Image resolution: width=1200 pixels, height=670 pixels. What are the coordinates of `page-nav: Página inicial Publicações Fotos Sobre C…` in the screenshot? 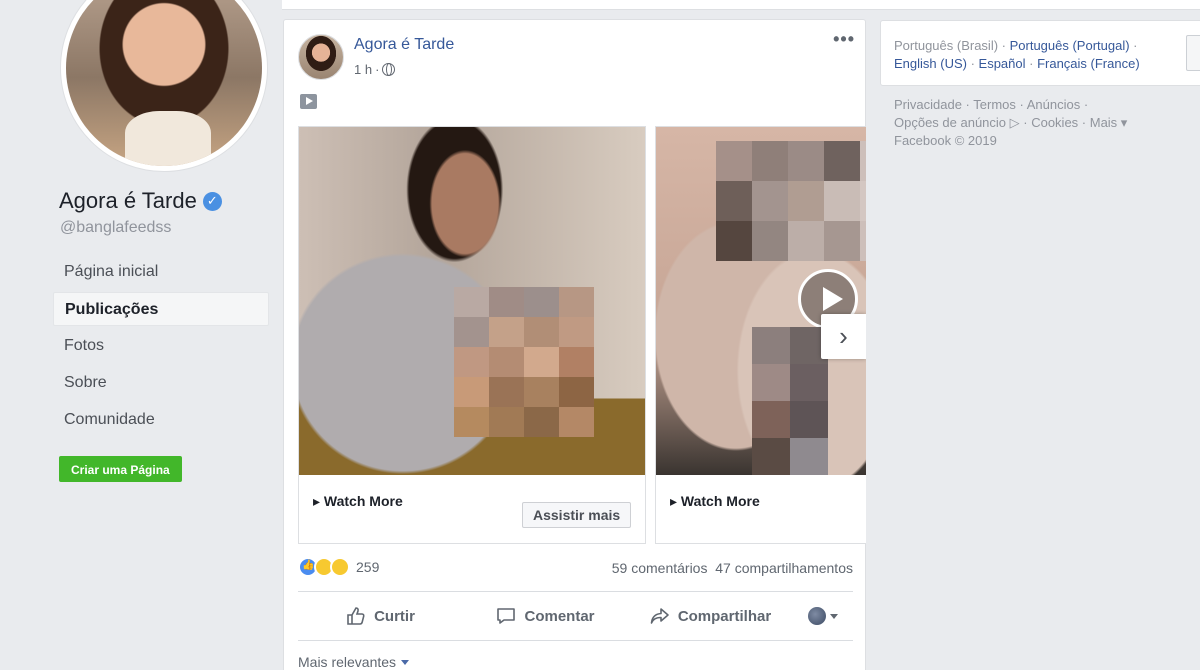 It's located at (161, 347).